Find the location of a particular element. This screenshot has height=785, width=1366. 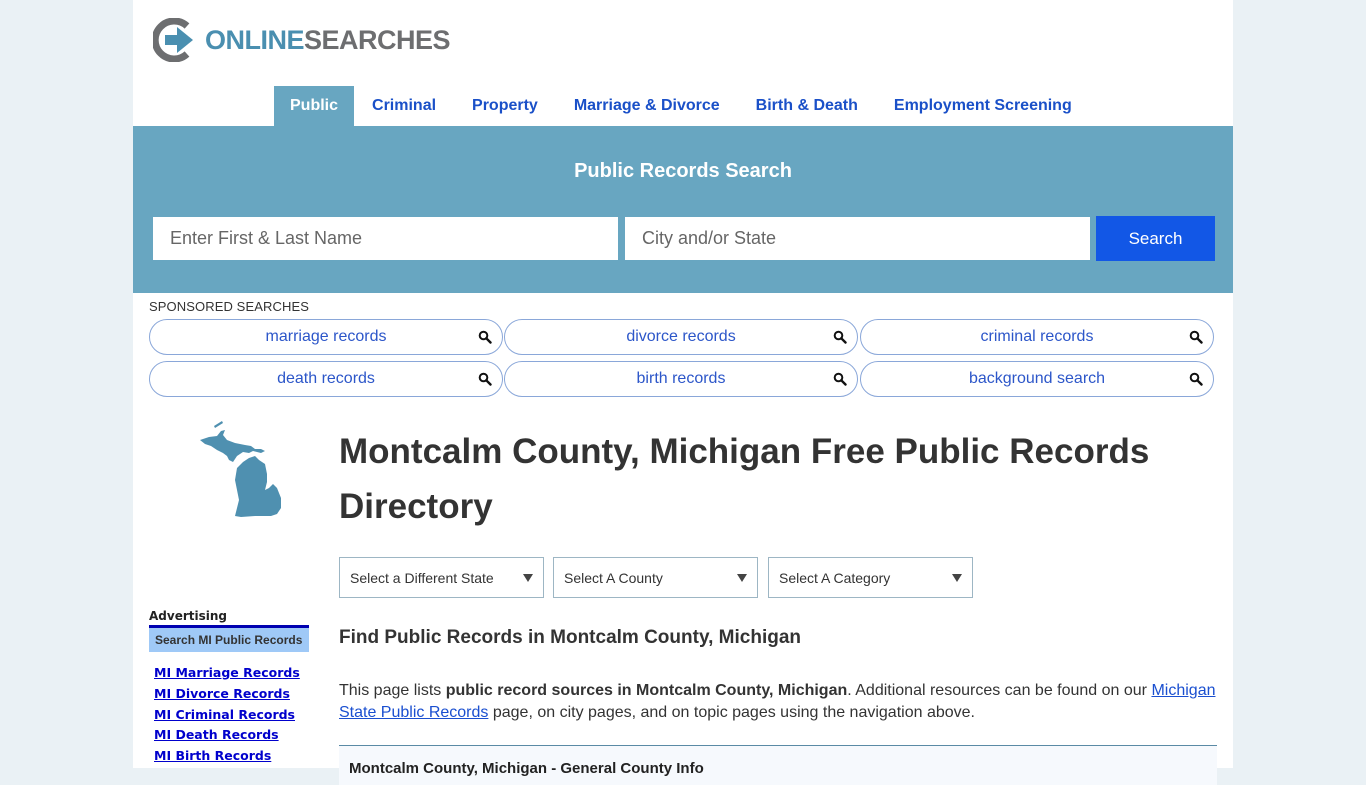

sidebar-link-mi-criminal-records: MI Criminal Records is located at coordinates (227, 715).